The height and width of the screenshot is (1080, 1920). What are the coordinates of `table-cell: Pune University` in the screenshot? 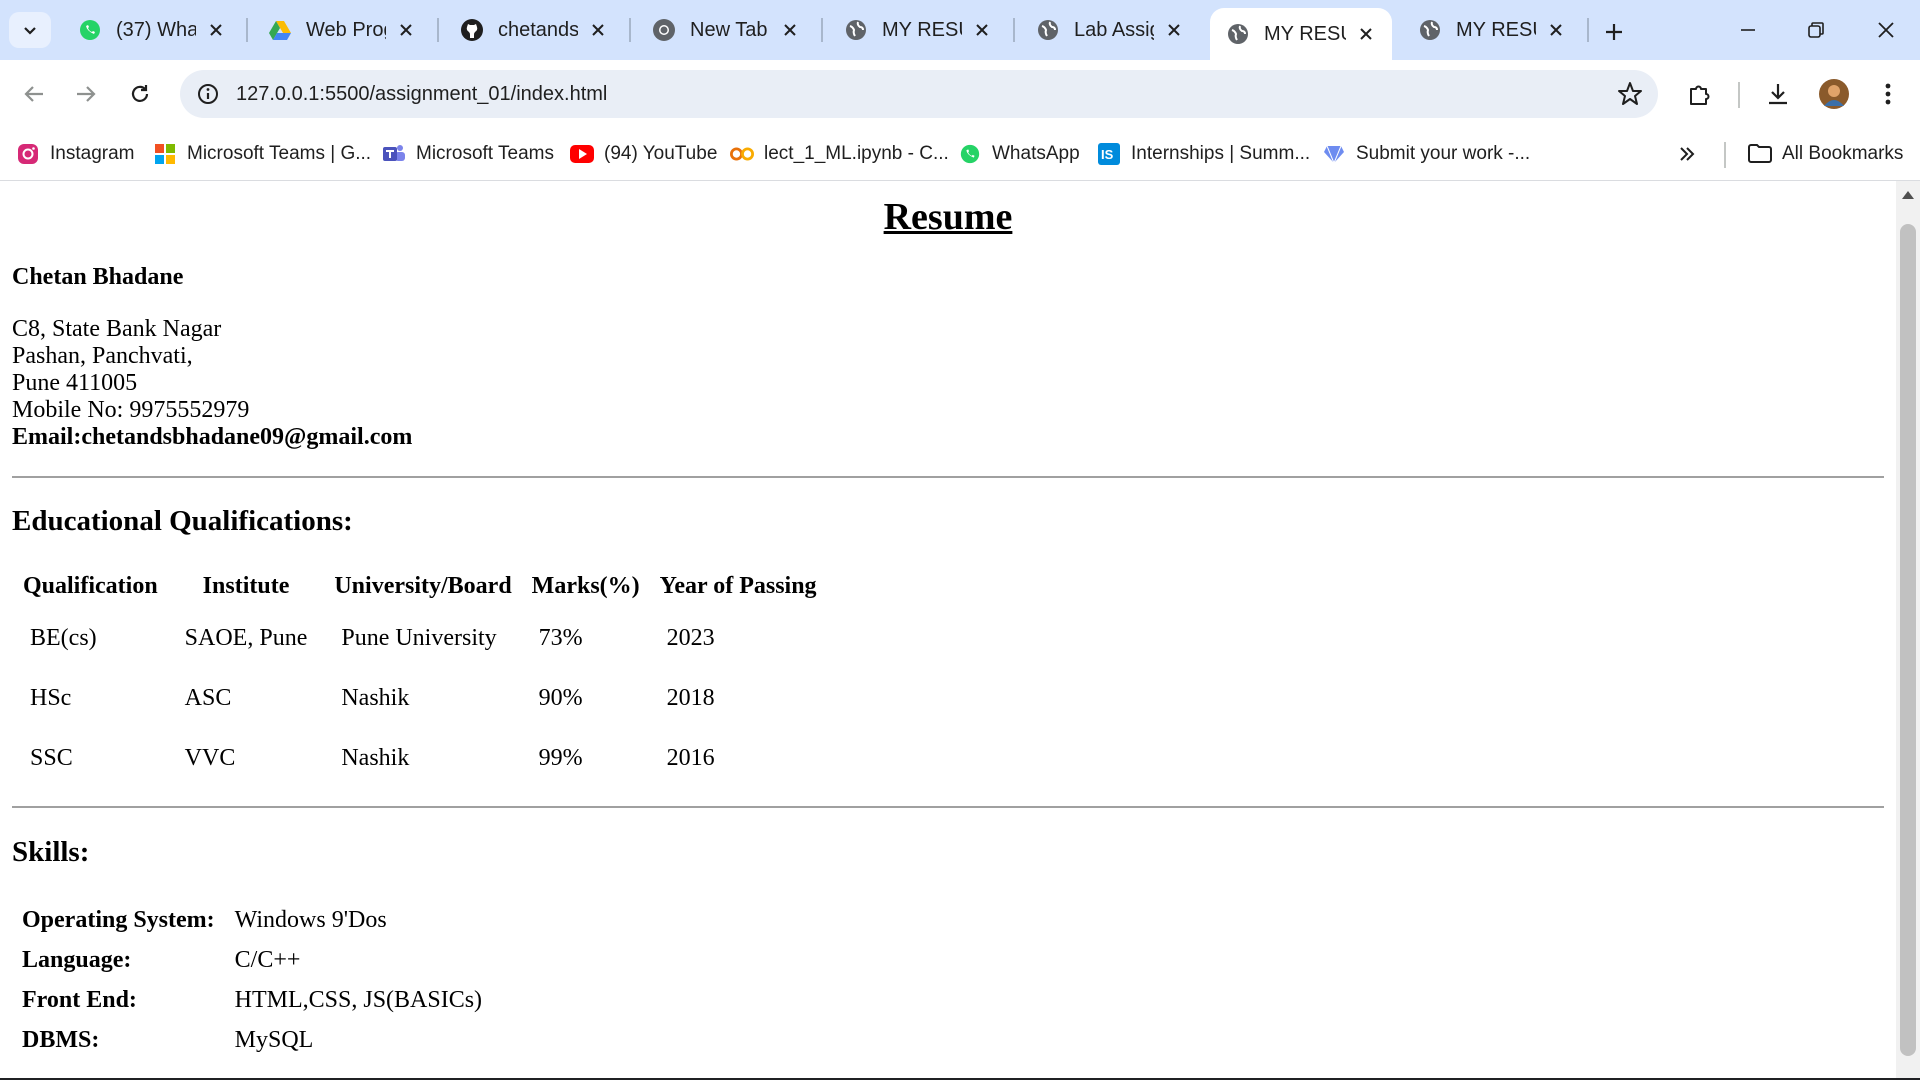 It's located at (419, 637).